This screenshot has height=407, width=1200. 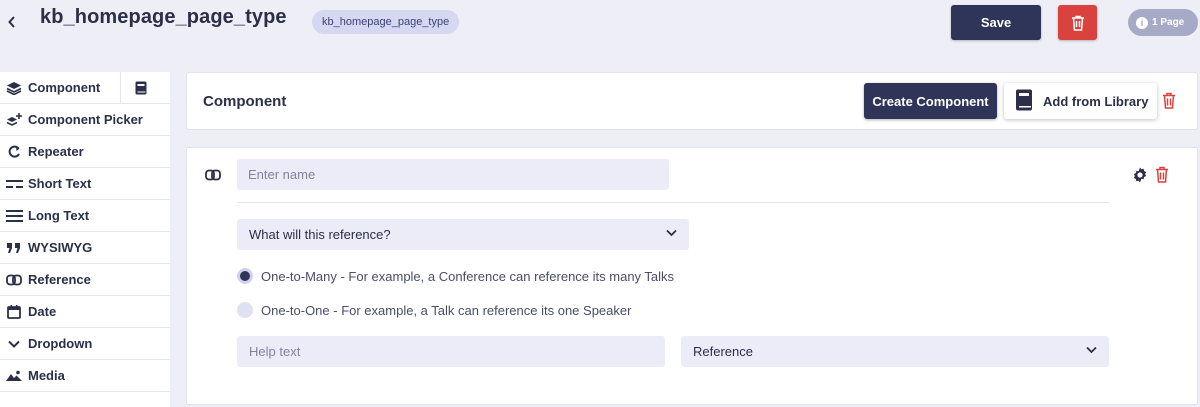 What do you see at coordinates (163, 17) in the screenshot?
I see `page-title: kb_homepage_page_type` at bounding box center [163, 17].